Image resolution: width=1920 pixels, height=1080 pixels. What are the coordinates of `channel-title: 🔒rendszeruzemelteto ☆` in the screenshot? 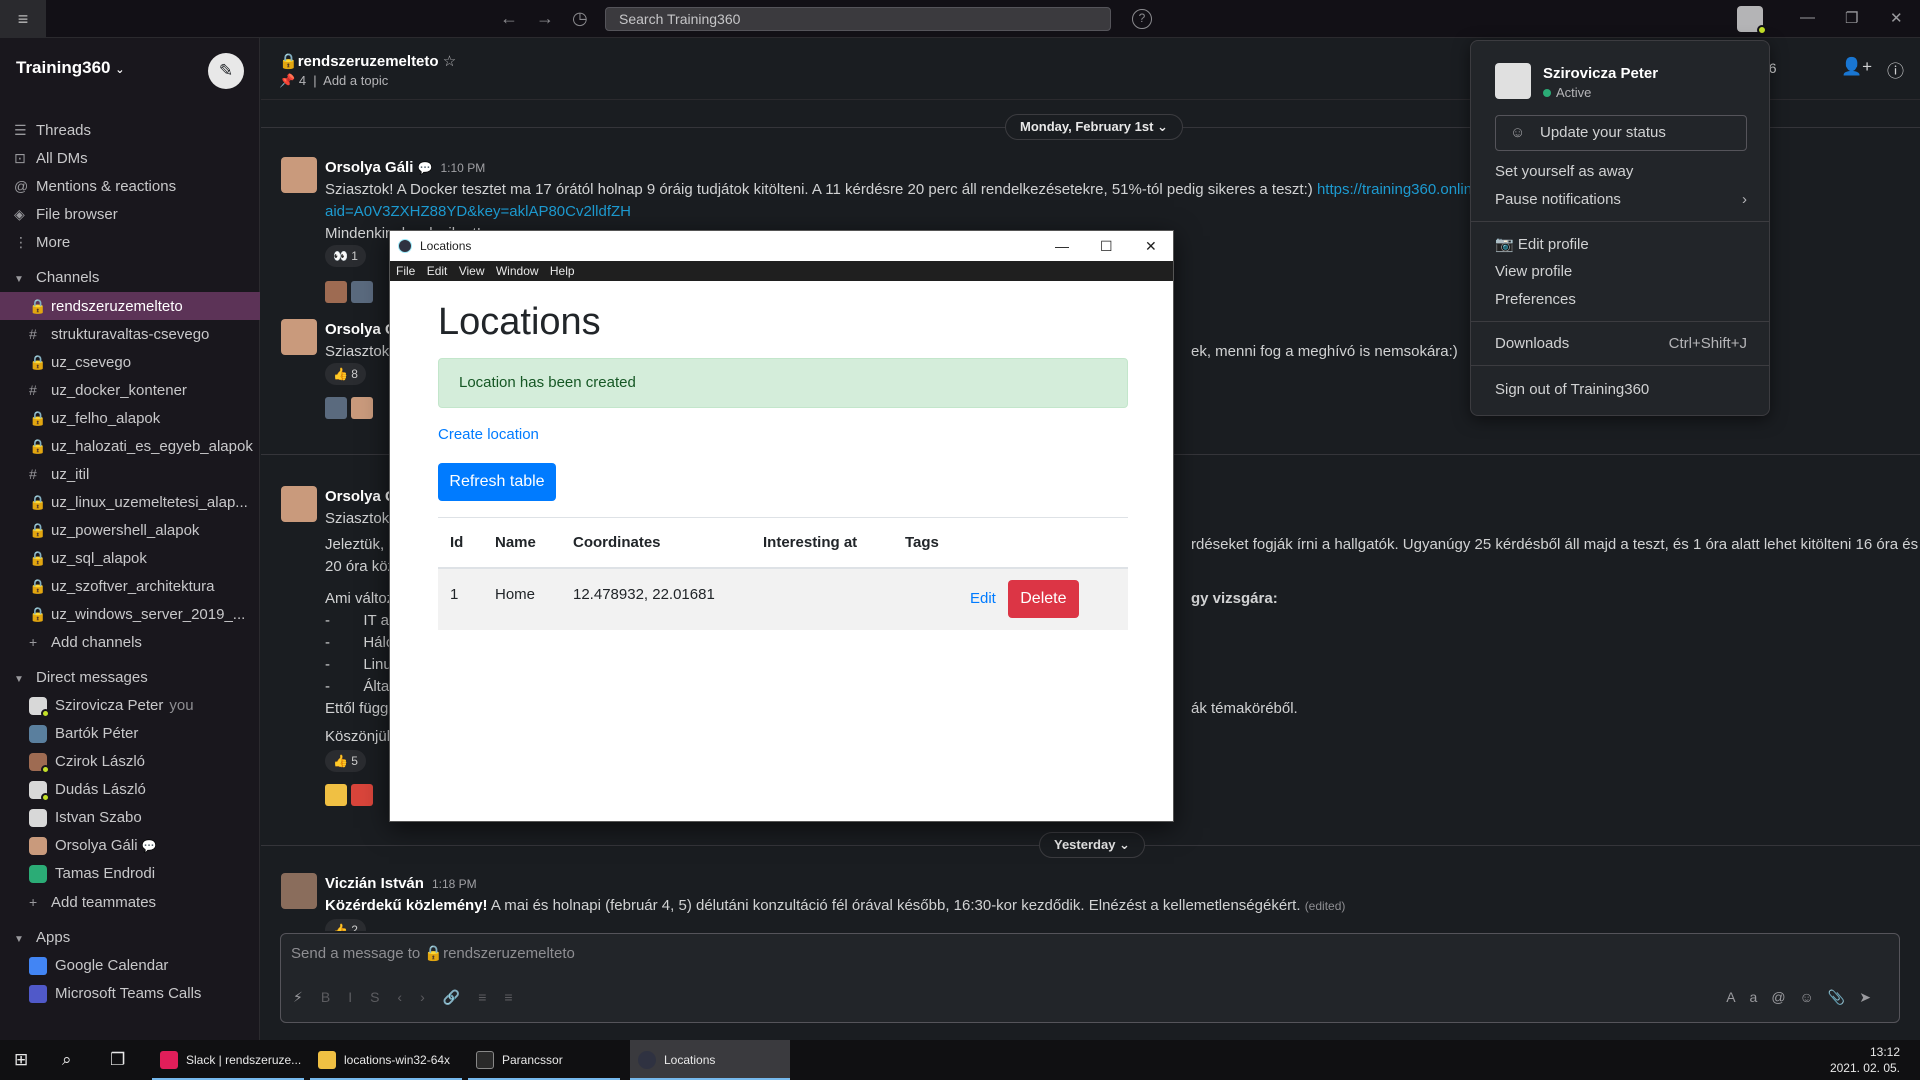 It's located at (367, 61).